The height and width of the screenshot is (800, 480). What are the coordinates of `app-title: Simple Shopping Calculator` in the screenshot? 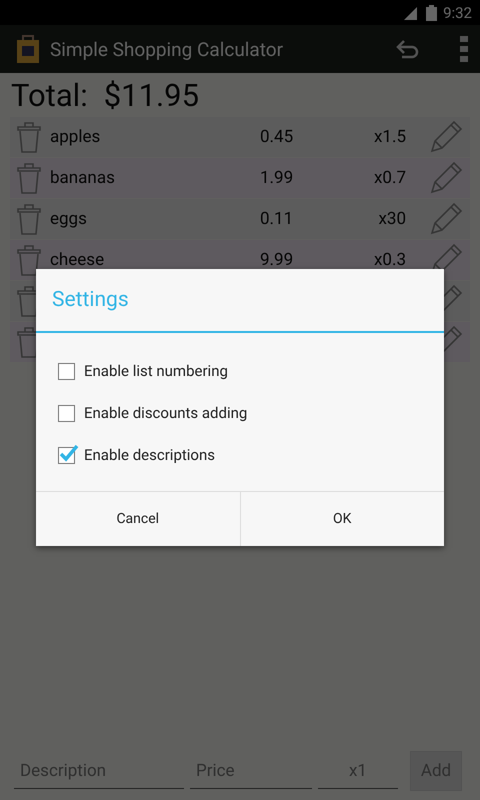 It's located at (167, 49).